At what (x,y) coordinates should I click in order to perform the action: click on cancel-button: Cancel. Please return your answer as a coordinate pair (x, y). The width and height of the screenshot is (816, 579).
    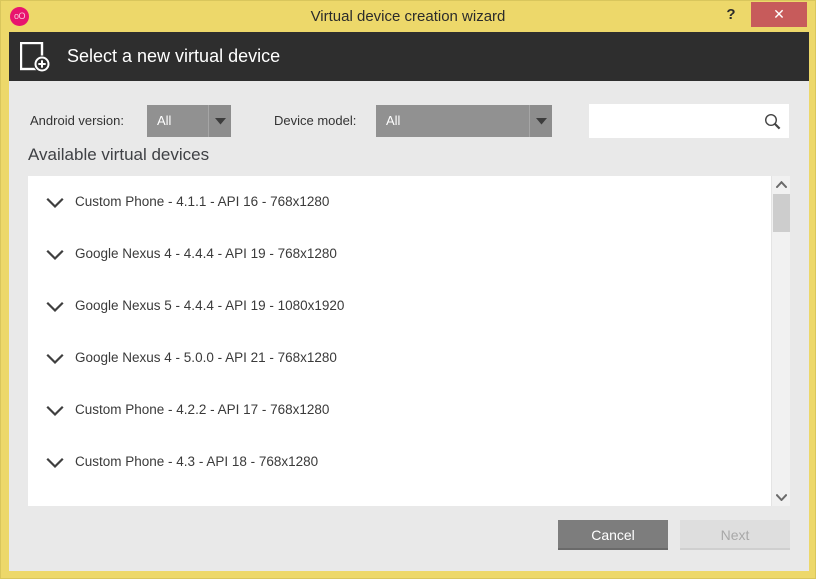
    Looking at the image, I should click on (613, 535).